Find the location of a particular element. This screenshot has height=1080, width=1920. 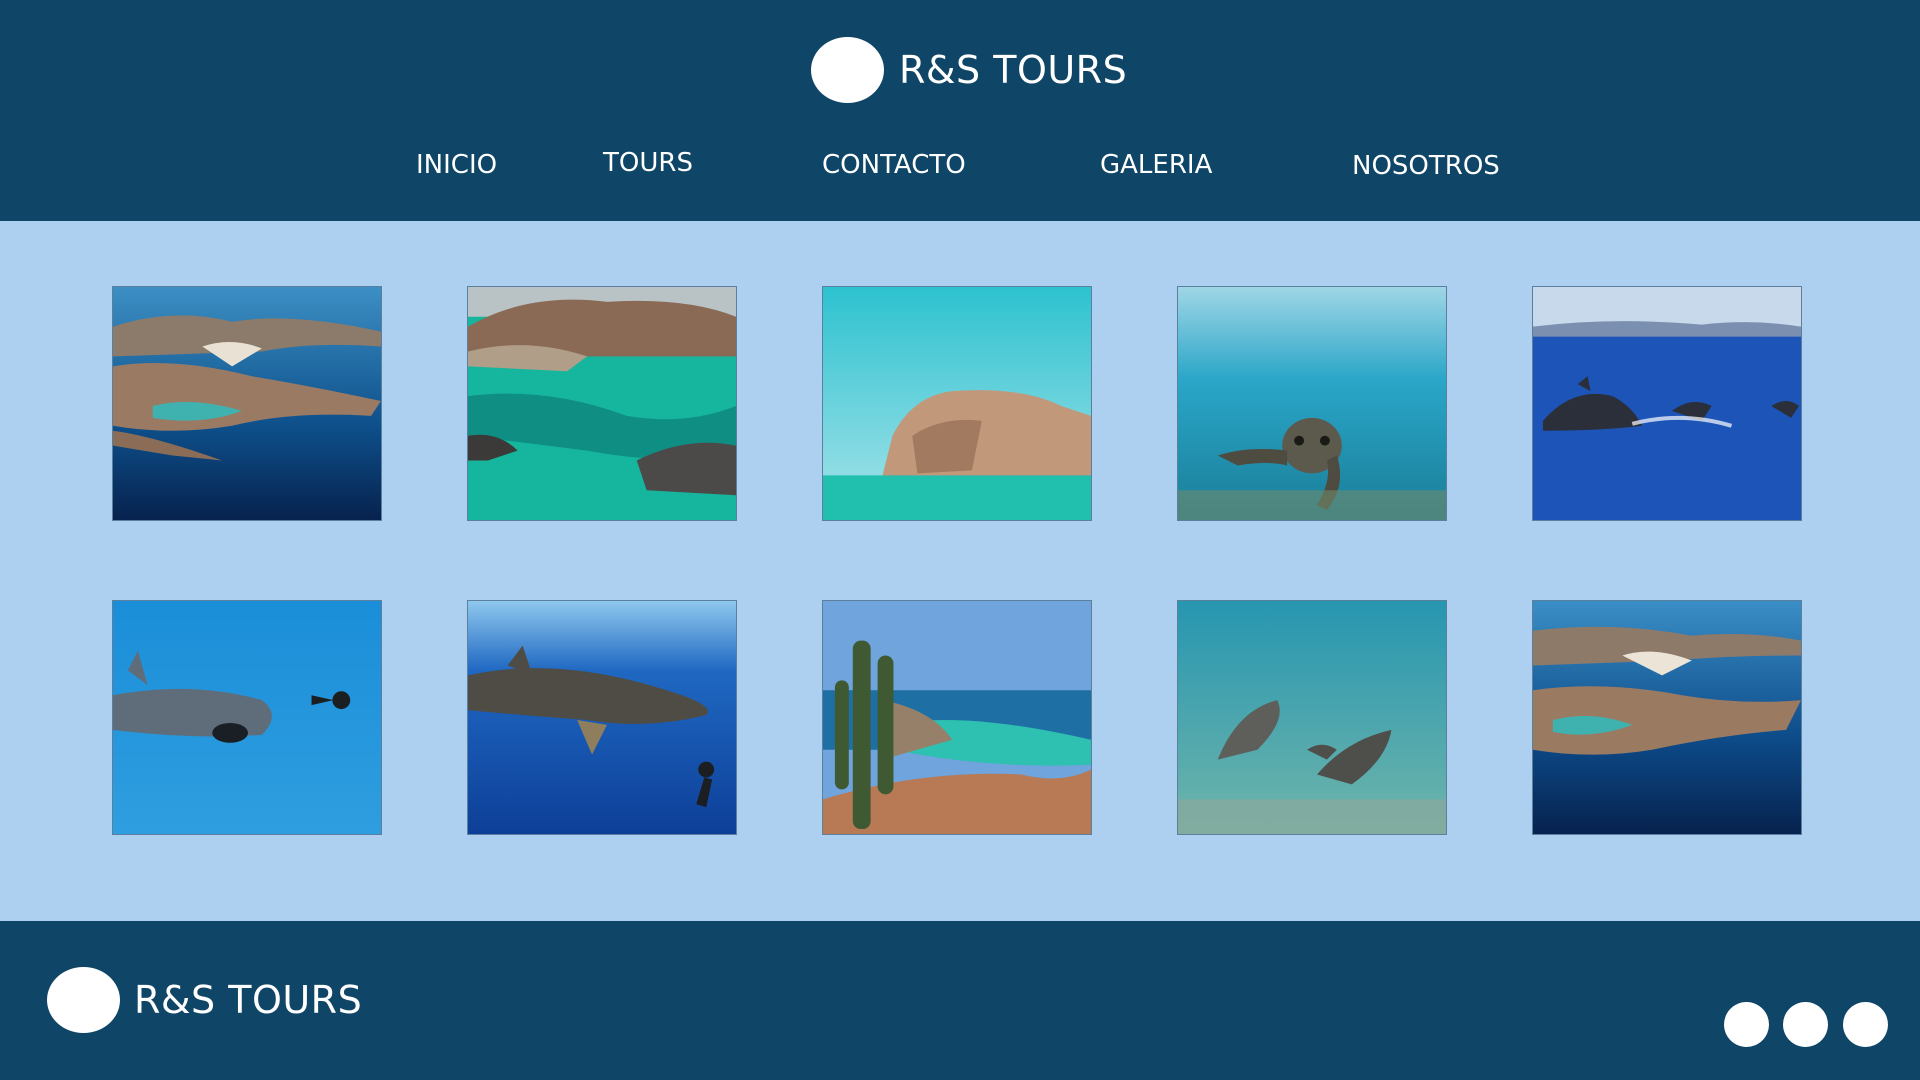

header-brand: R&S TOURS is located at coordinates (969, 70).